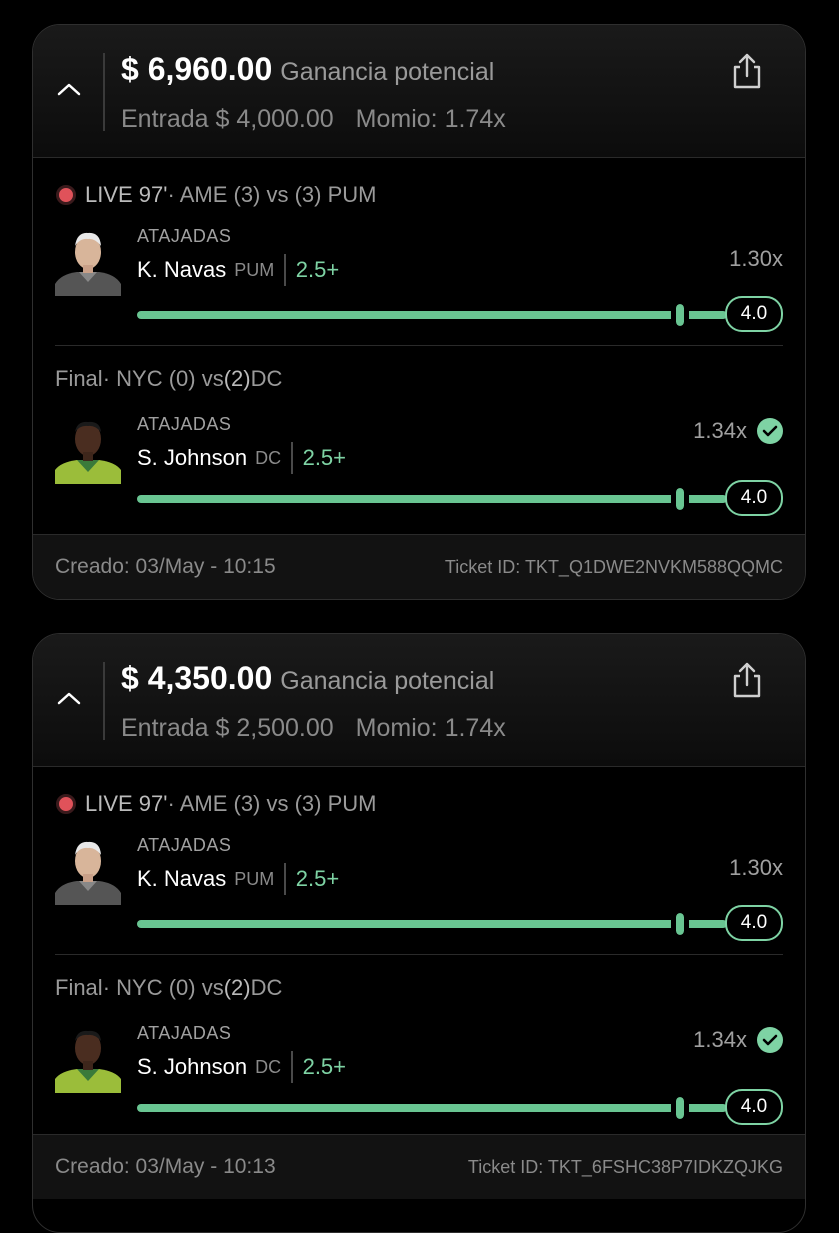 The width and height of the screenshot is (839, 1233). Describe the element at coordinates (197, 69) in the screenshot. I see `payout-amount: $ 6,960.00` at that location.